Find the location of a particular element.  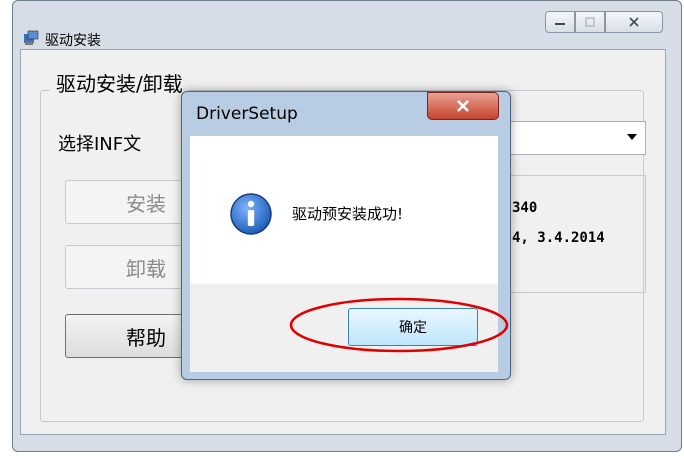

help-button-label: 帮助 is located at coordinates (146, 337).